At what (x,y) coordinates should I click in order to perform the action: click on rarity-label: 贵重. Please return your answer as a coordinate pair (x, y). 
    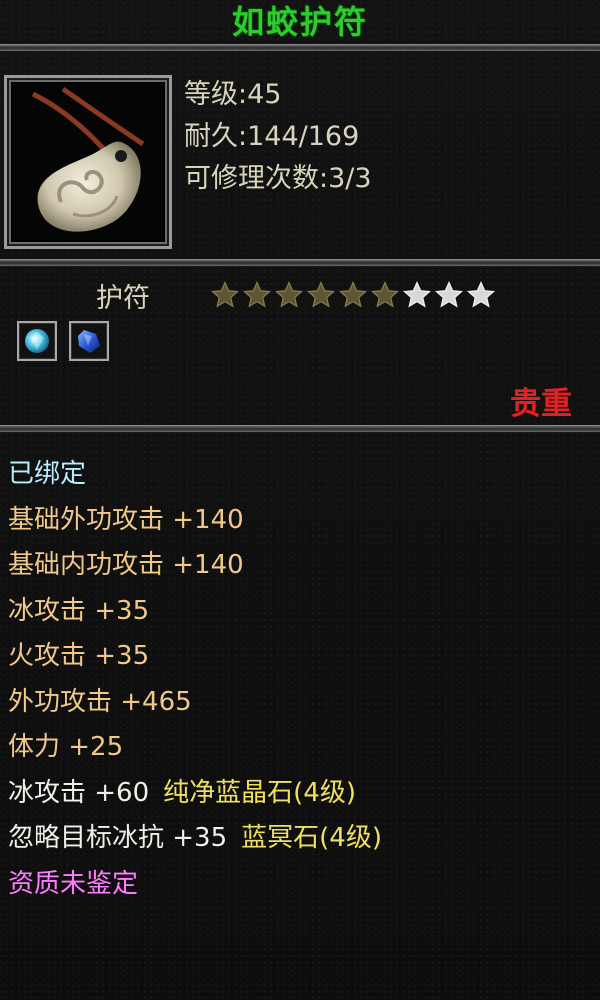
    Looking at the image, I should click on (541, 404).